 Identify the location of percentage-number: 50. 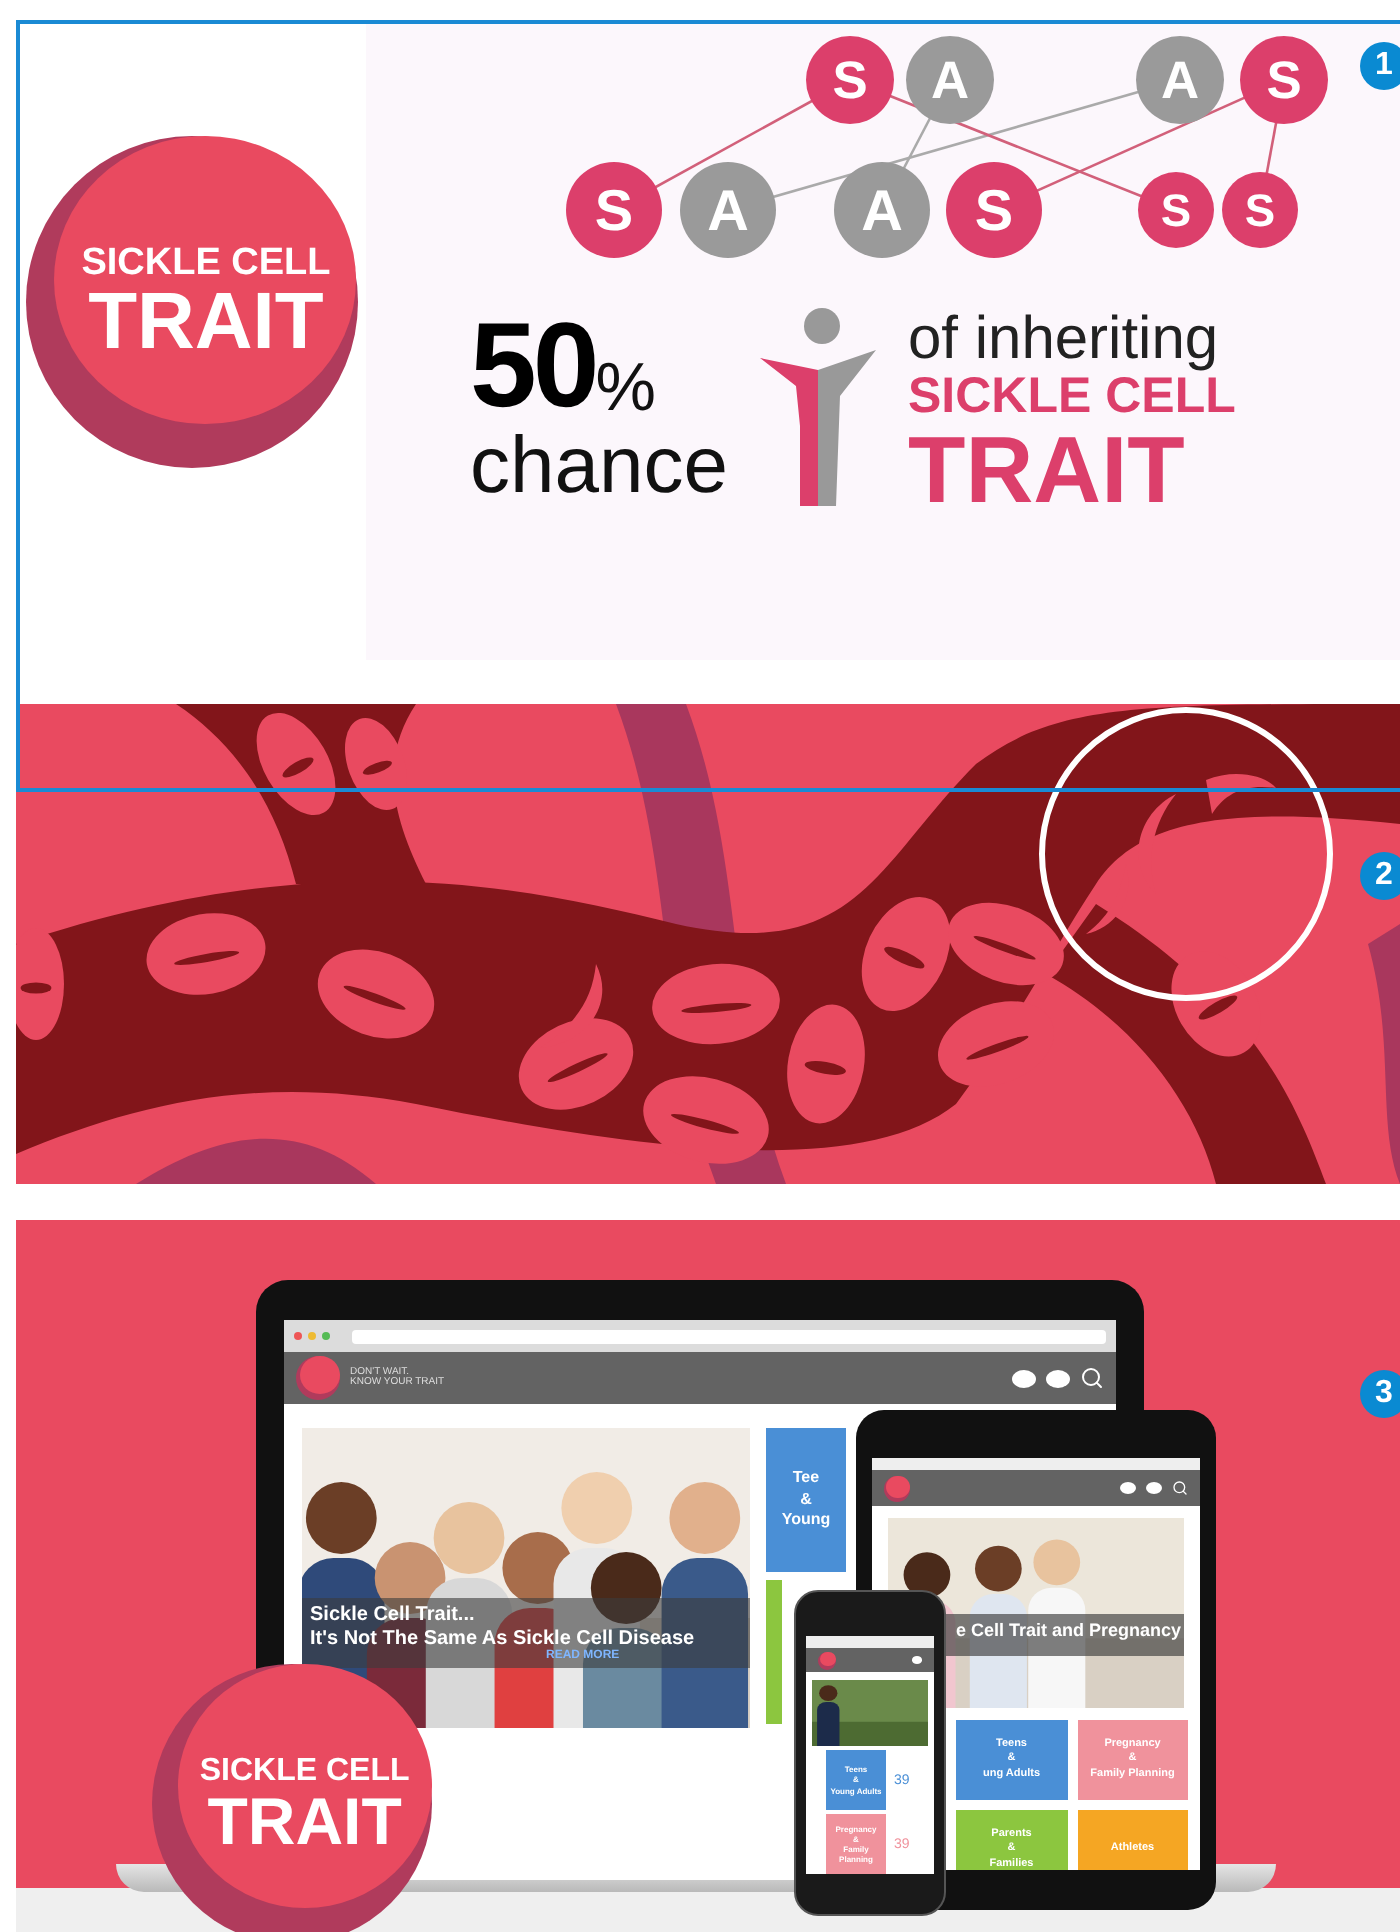
(533, 366).